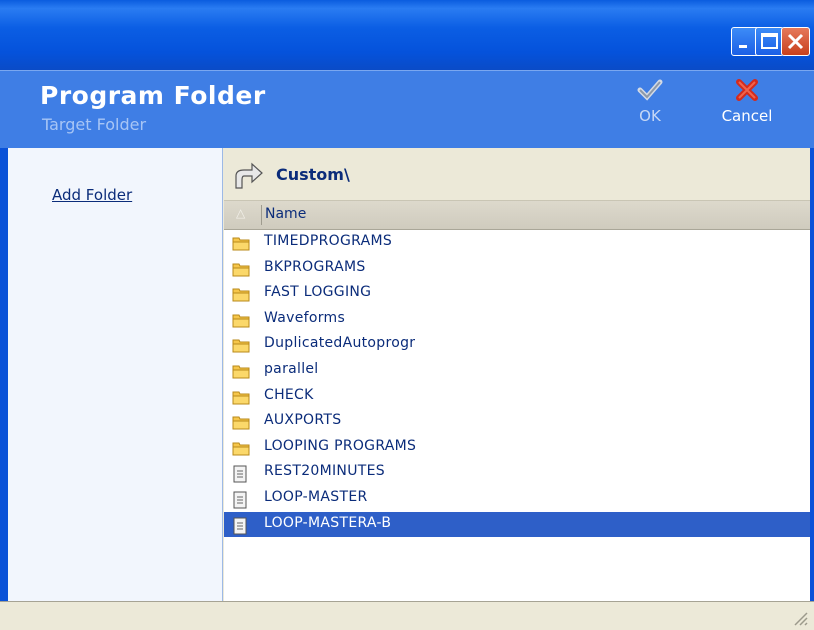 This screenshot has height=630, width=814. Describe the element at coordinates (517, 344) in the screenshot. I see `list-item: DuplicatedAutoprogr` at that location.